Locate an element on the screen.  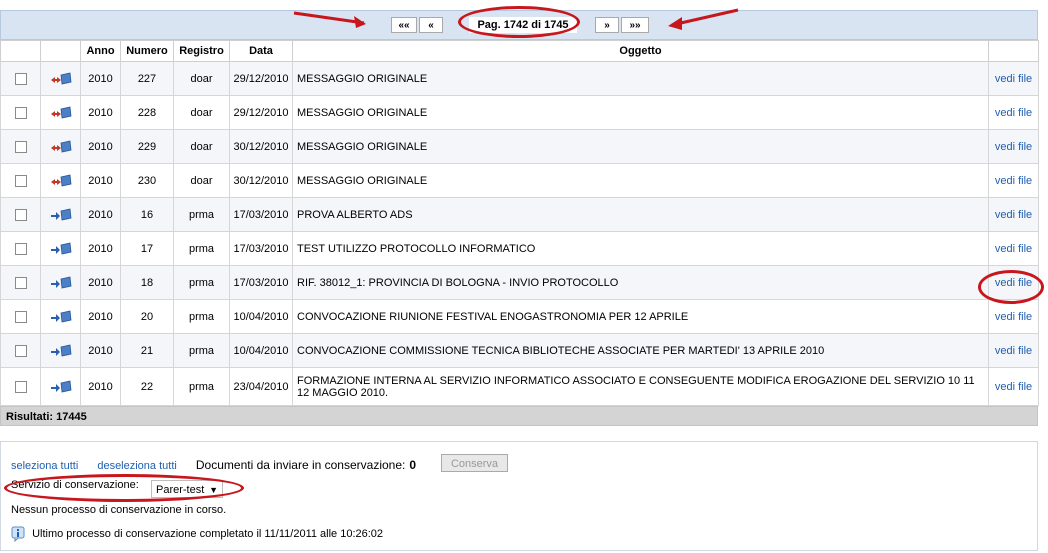
header-data: Data is located at coordinates (261, 51).